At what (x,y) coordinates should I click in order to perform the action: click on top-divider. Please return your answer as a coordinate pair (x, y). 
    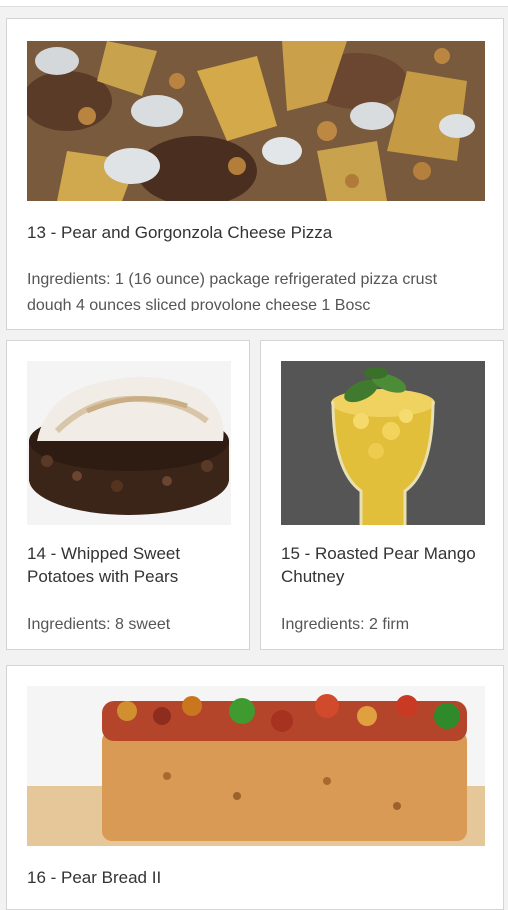
    Looking at the image, I should click on (254, 3).